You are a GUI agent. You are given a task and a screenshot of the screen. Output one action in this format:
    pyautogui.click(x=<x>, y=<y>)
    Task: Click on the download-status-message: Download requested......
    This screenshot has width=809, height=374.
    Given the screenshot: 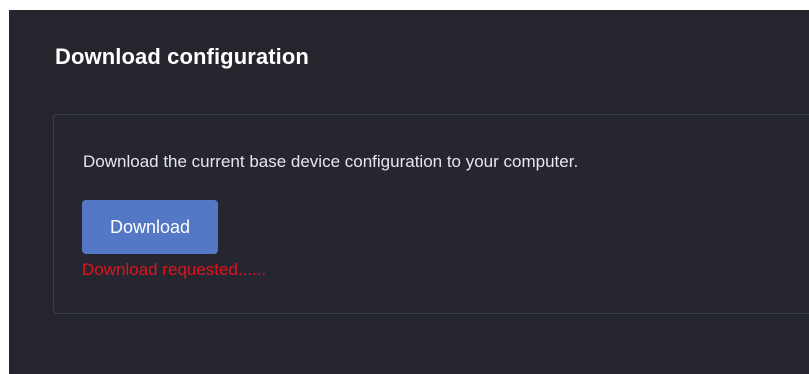 What is the action you would take?
    pyautogui.click(x=174, y=269)
    